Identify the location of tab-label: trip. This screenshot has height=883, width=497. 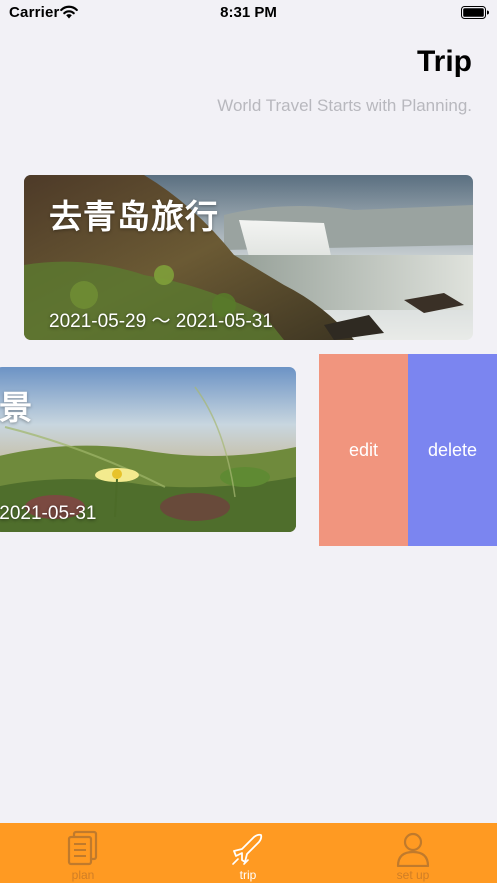
(248, 875).